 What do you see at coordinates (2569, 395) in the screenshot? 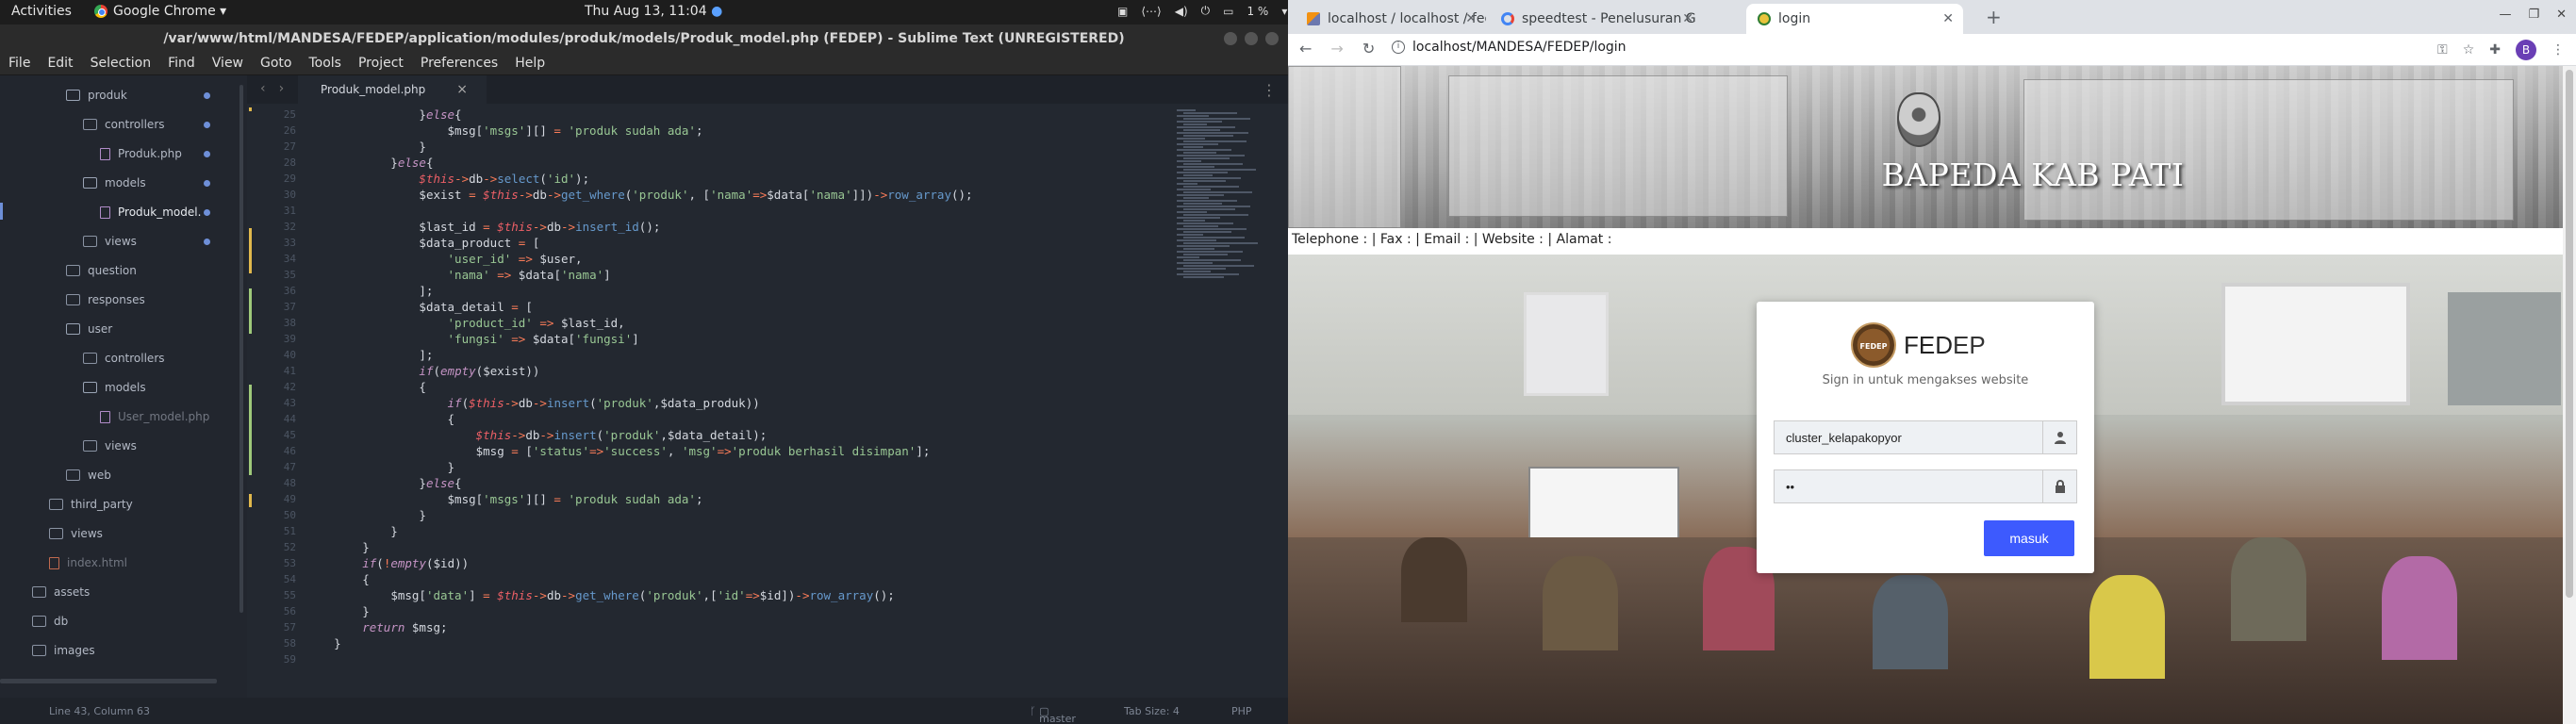
I see `page-scrollbar` at bounding box center [2569, 395].